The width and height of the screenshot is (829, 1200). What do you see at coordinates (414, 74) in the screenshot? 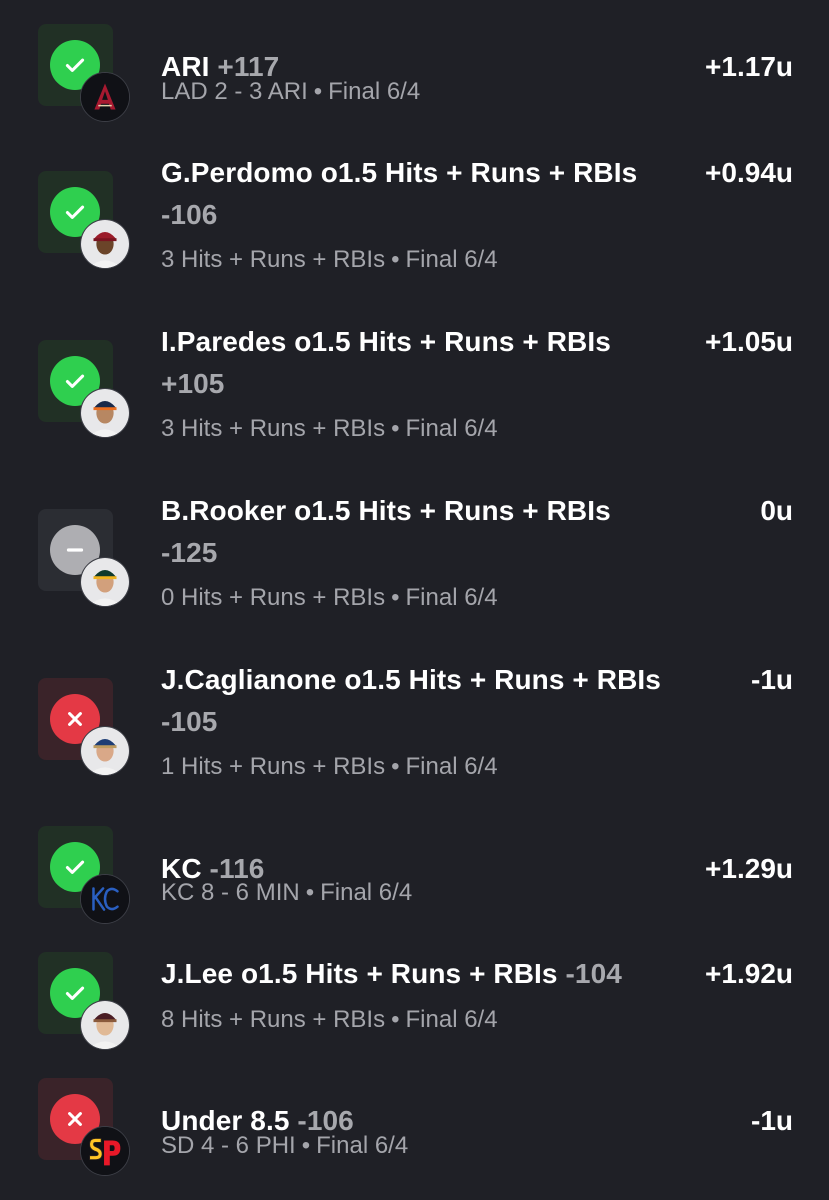
I see `bet-row: ARI +117 +1.17u LAD 2 - 3 ARI • Final 6/4` at bounding box center [414, 74].